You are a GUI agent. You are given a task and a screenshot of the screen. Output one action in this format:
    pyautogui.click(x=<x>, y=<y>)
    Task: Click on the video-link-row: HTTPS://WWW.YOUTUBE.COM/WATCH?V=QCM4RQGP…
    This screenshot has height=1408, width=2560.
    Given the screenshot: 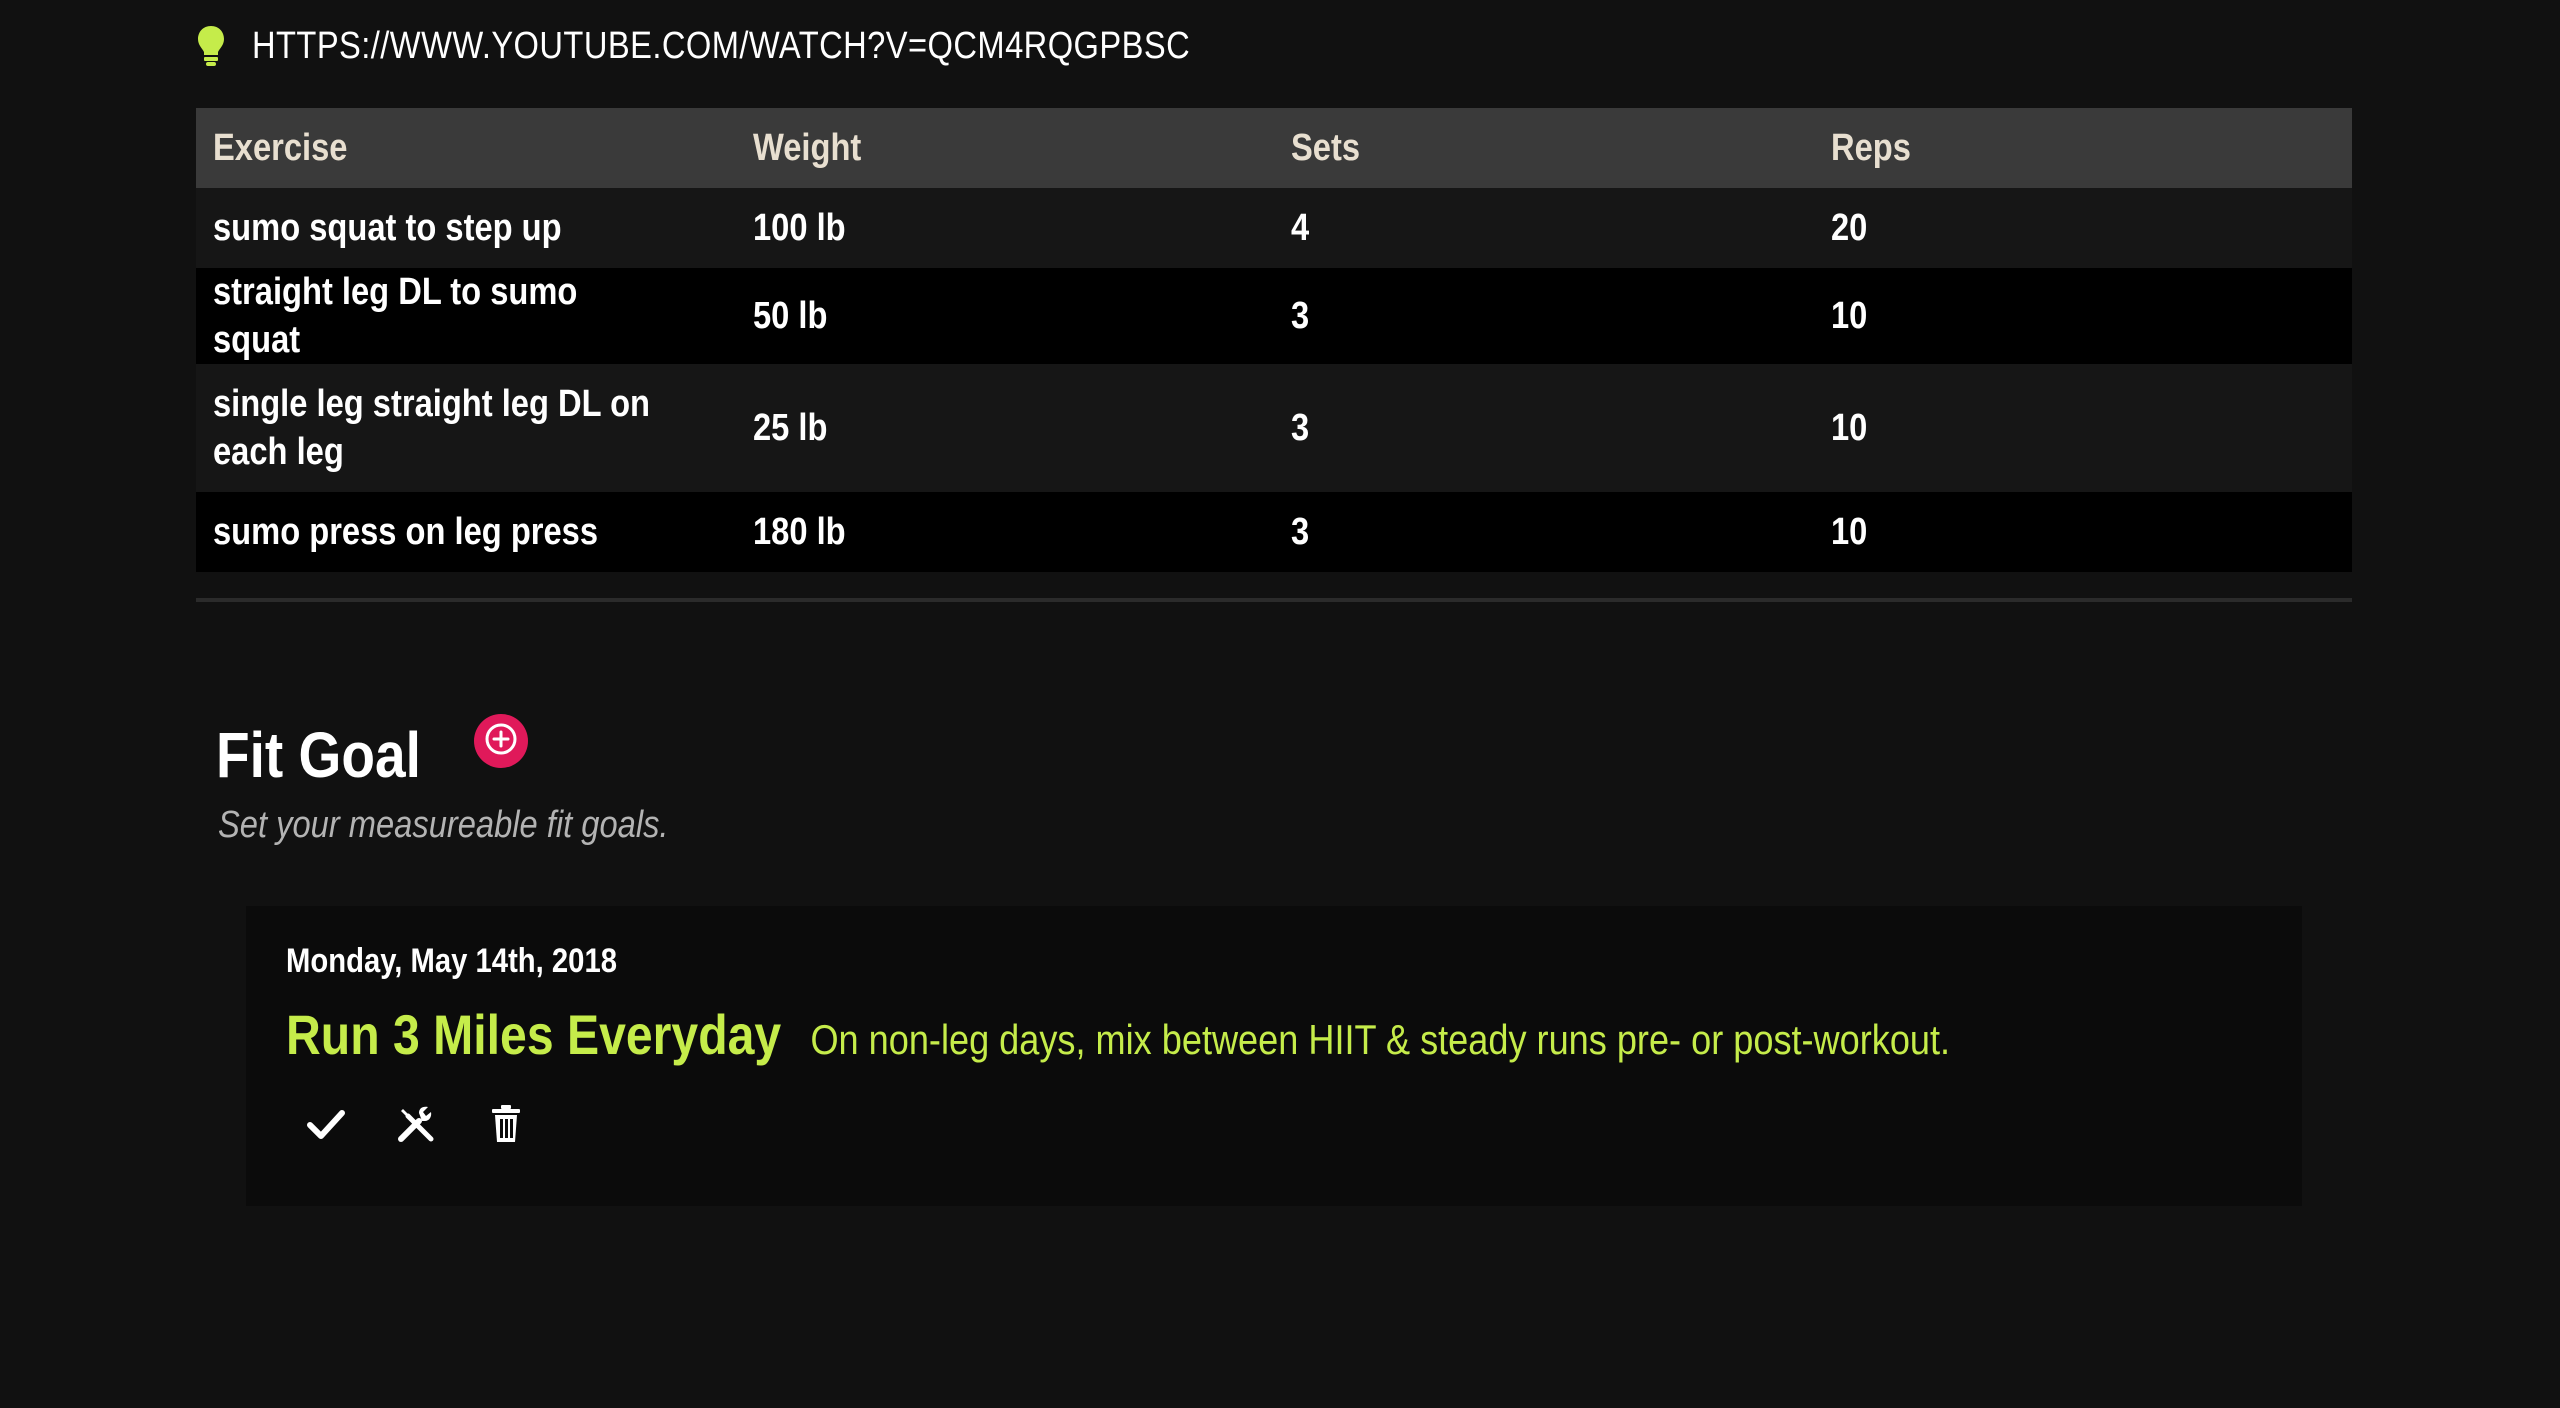 What is the action you would take?
    pyautogui.click(x=769, y=46)
    